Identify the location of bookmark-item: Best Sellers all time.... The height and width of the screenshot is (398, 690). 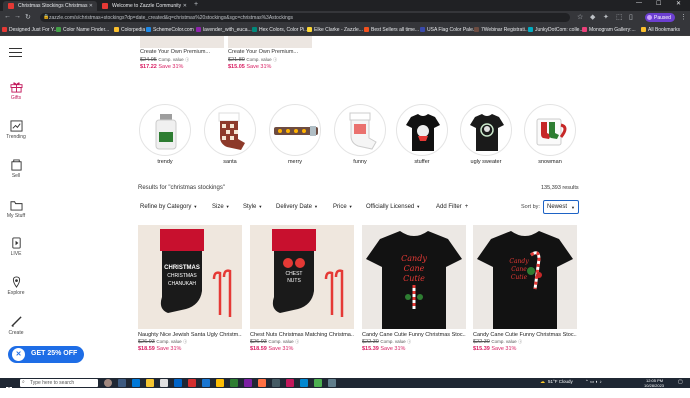
(391, 30).